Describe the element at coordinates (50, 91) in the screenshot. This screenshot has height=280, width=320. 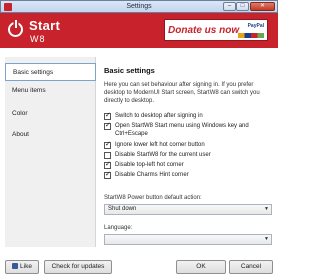
I see `sidebar-item-menu-items: Menu items` at that location.